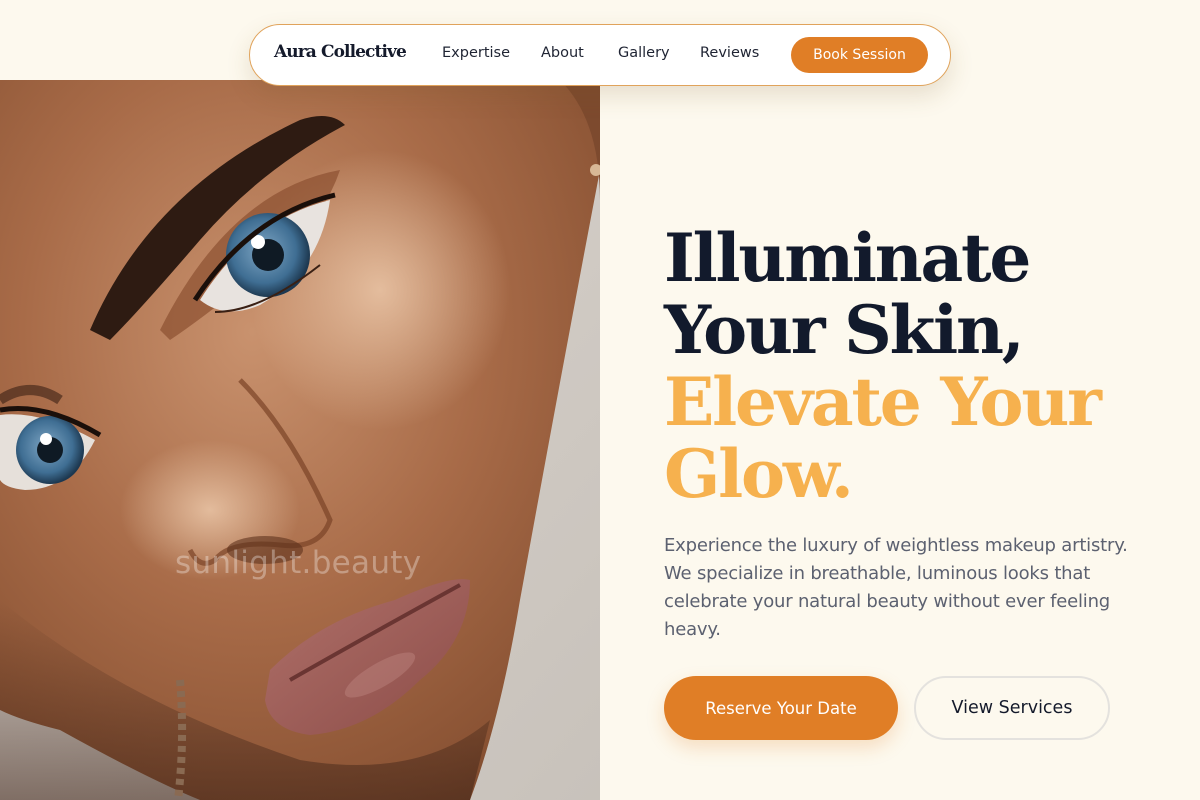 The image size is (1200, 800). What do you see at coordinates (847, 258) in the screenshot?
I see `headline-line-1: Illuminate` at bounding box center [847, 258].